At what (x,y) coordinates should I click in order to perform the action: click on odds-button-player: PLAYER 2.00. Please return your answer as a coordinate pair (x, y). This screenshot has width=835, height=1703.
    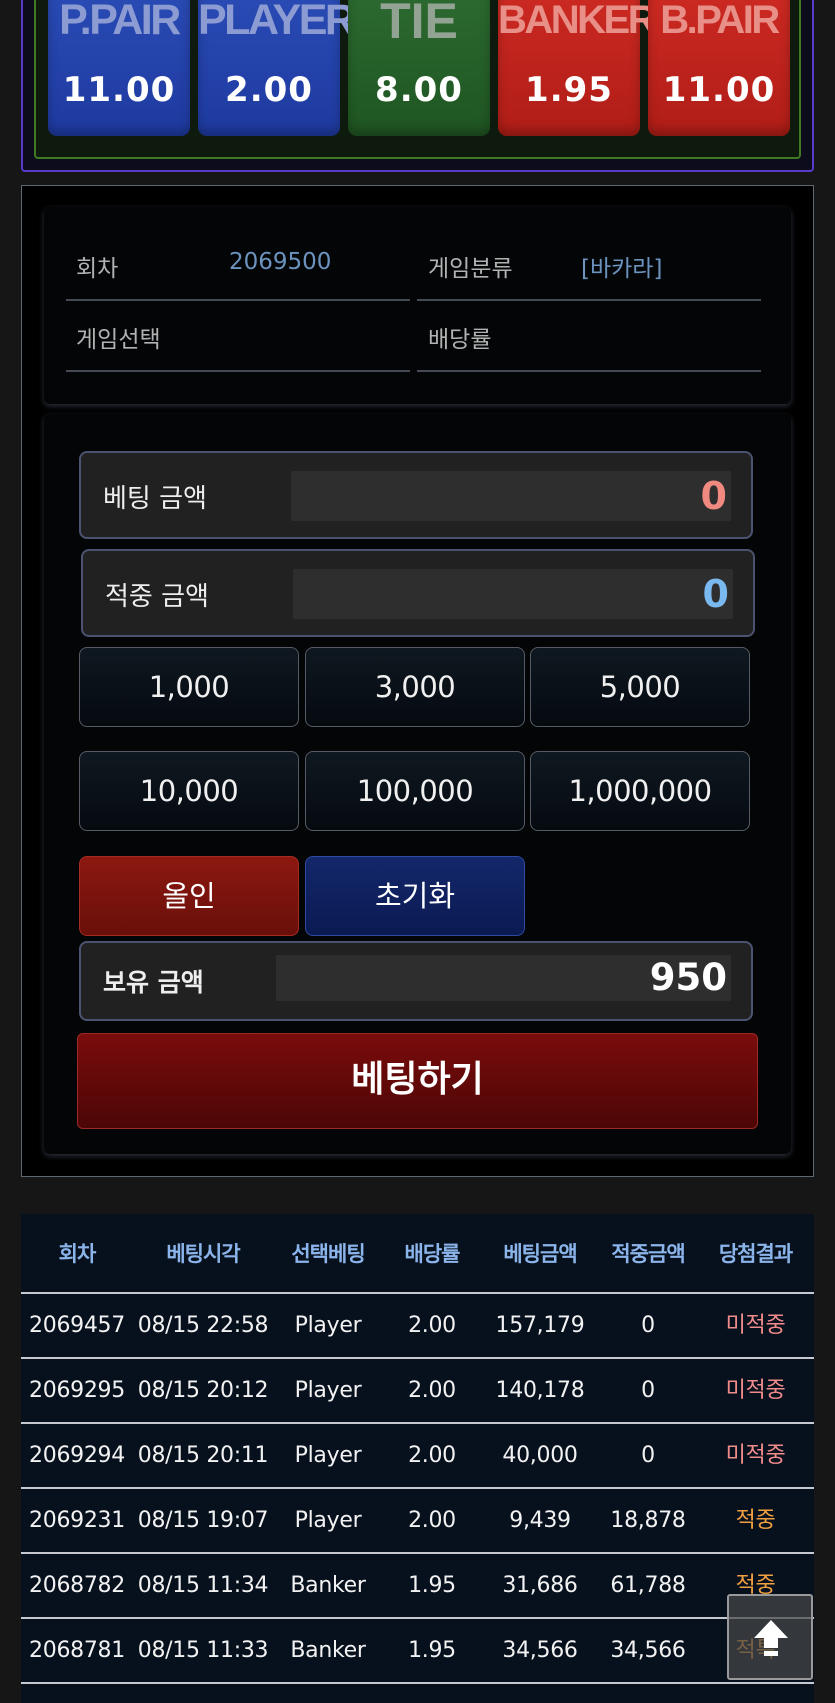
    Looking at the image, I should click on (277, 68).